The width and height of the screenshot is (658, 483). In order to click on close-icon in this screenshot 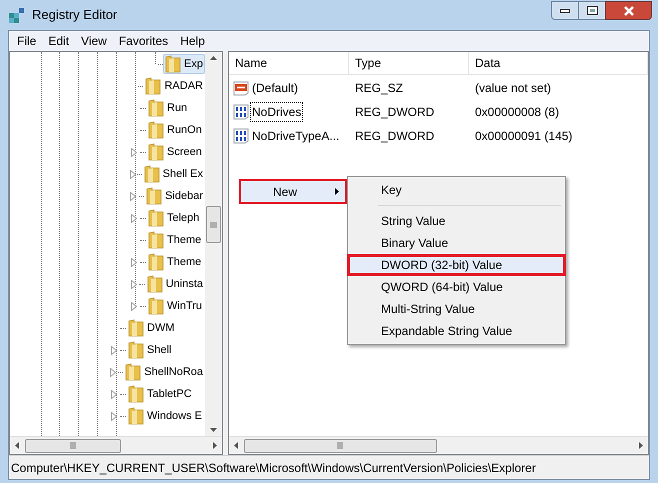, I will do `click(628, 11)`.